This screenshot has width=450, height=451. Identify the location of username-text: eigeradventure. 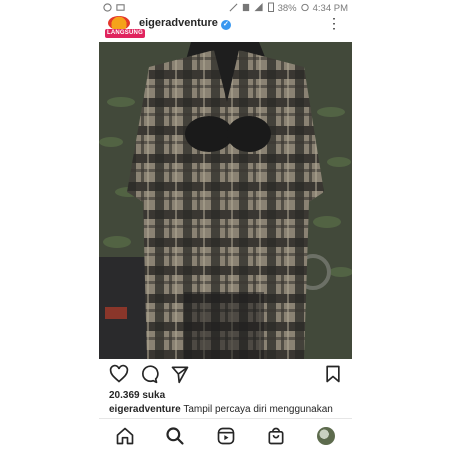
(178, 23).